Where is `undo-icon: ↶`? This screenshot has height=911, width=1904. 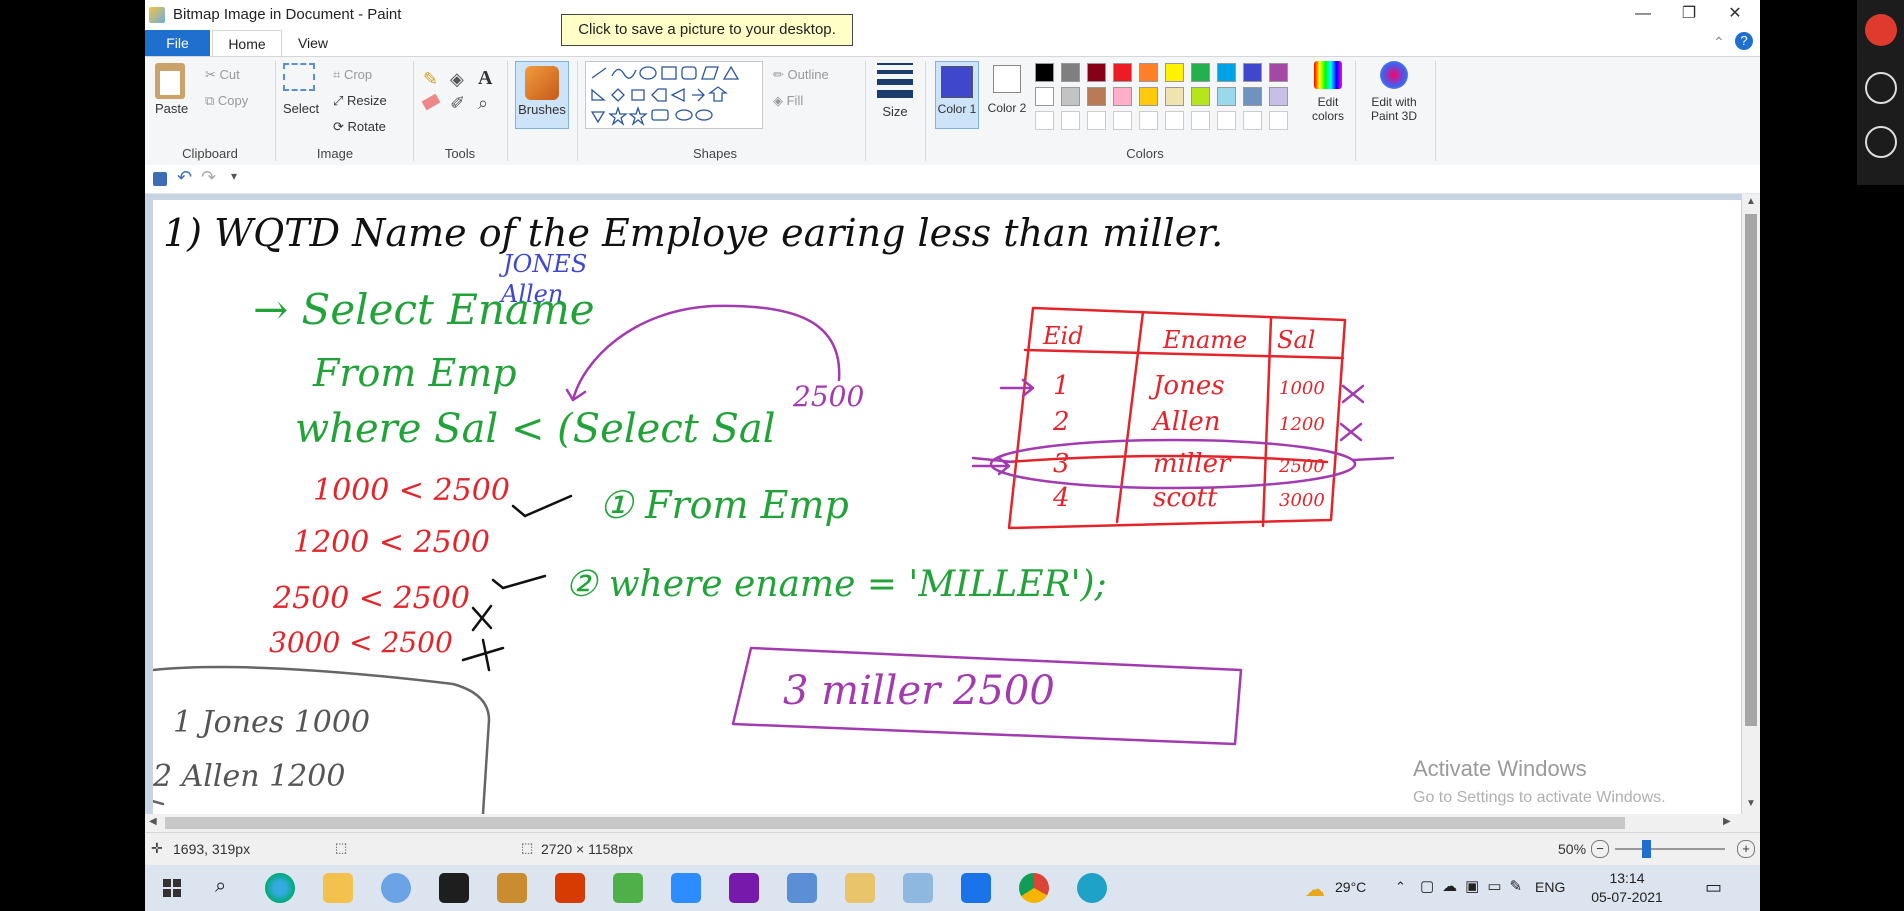 undo-icon: ↶ is located at coordinates (184, 177).